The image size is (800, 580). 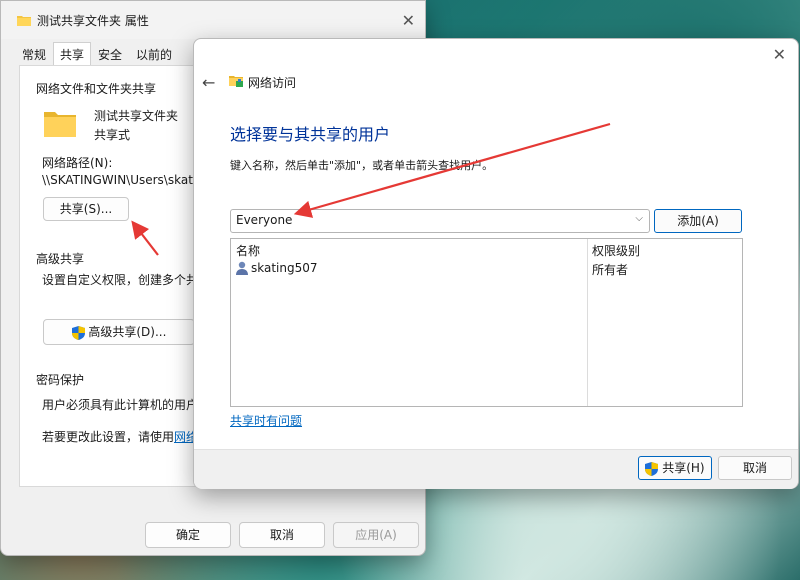 I want to click on annotation-arrows, so click(x=371, y=189).